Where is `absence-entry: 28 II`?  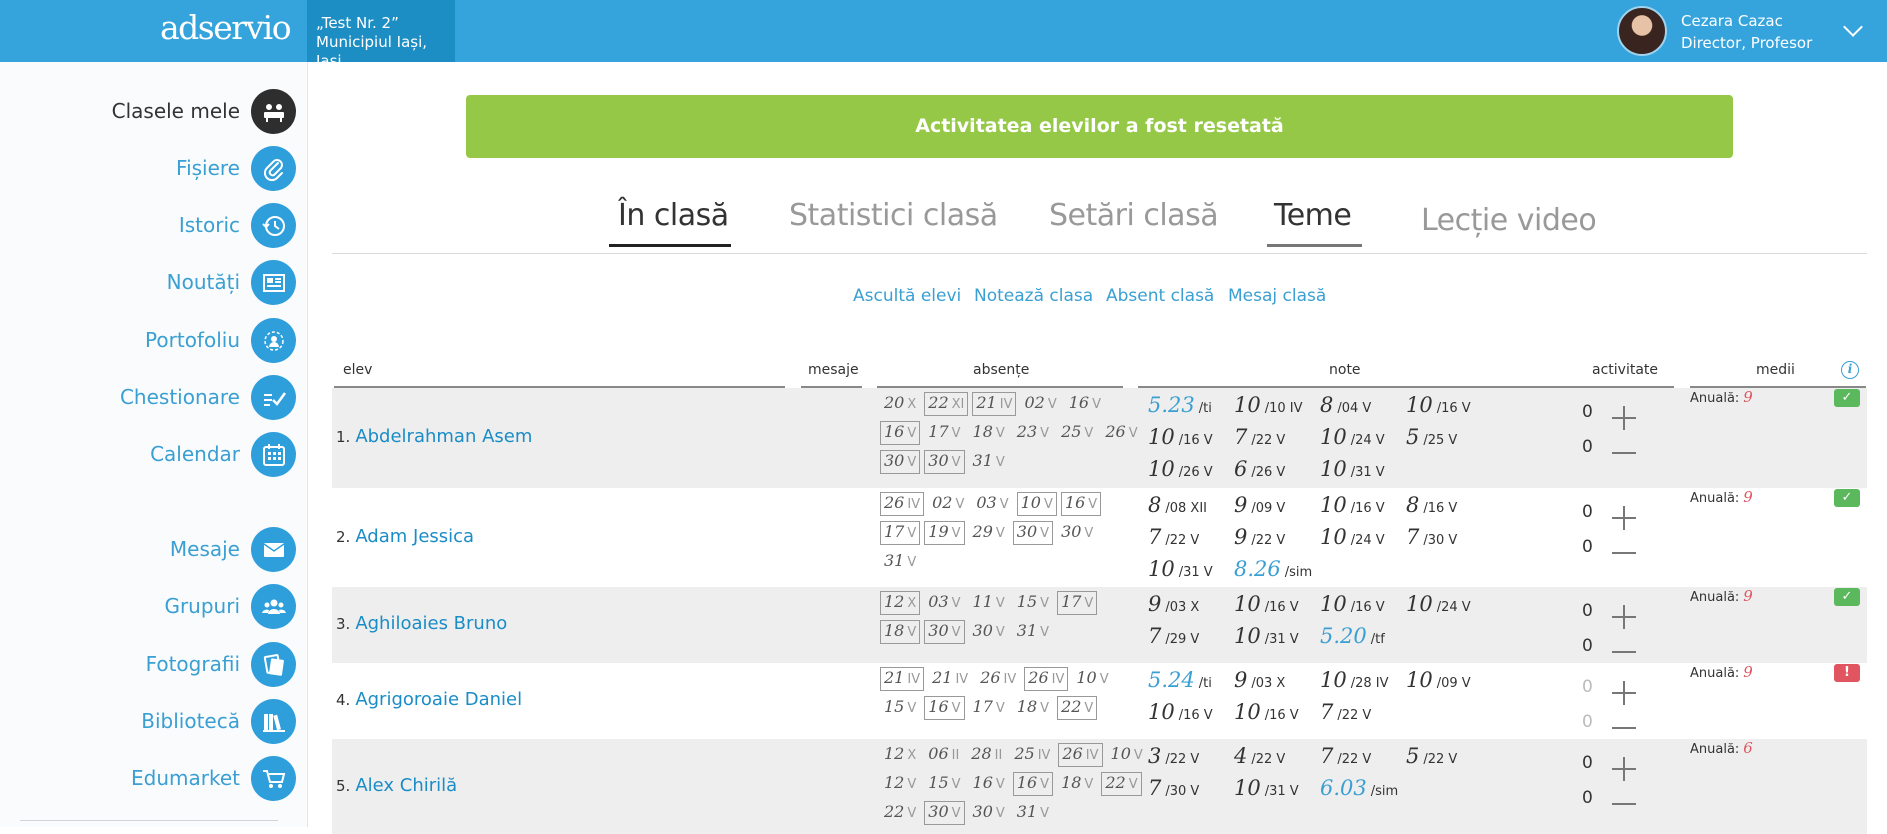 absence-entry: 28 II is located at coordinates (986, 755).